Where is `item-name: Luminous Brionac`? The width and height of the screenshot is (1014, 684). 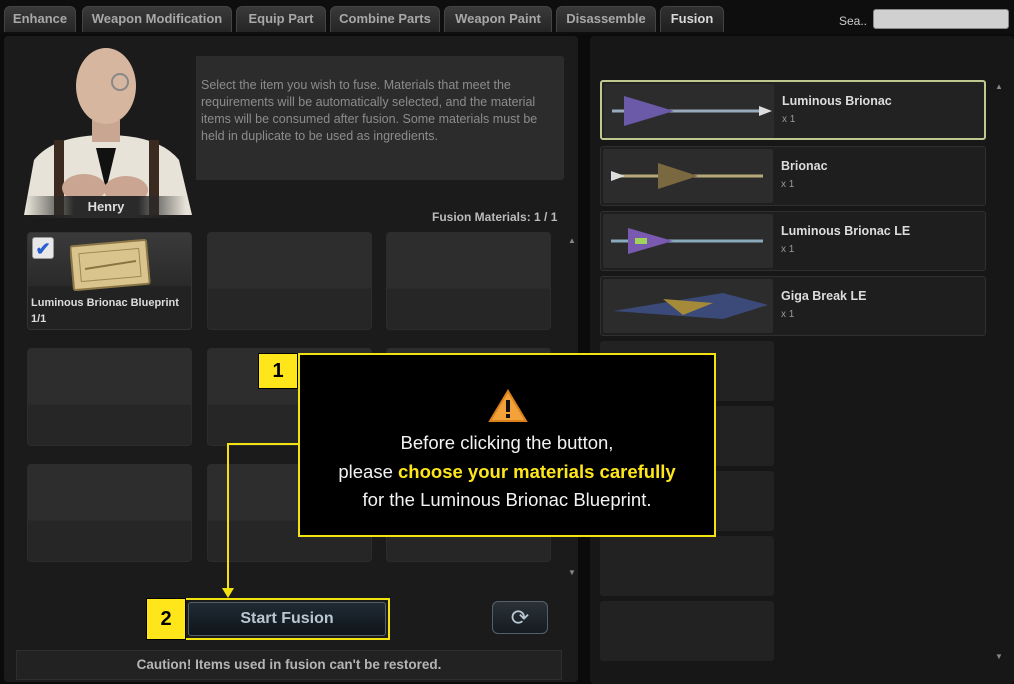
item-name: Luminous Brionac is located at coordinates (837, 101).